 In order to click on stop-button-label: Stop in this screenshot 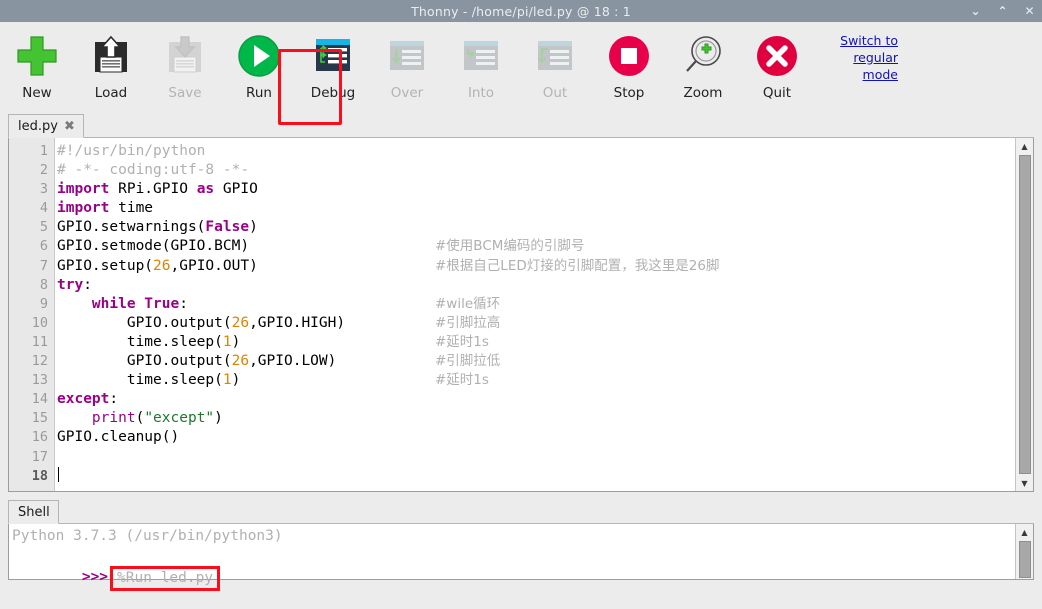, I will do `click(629, 93)`.